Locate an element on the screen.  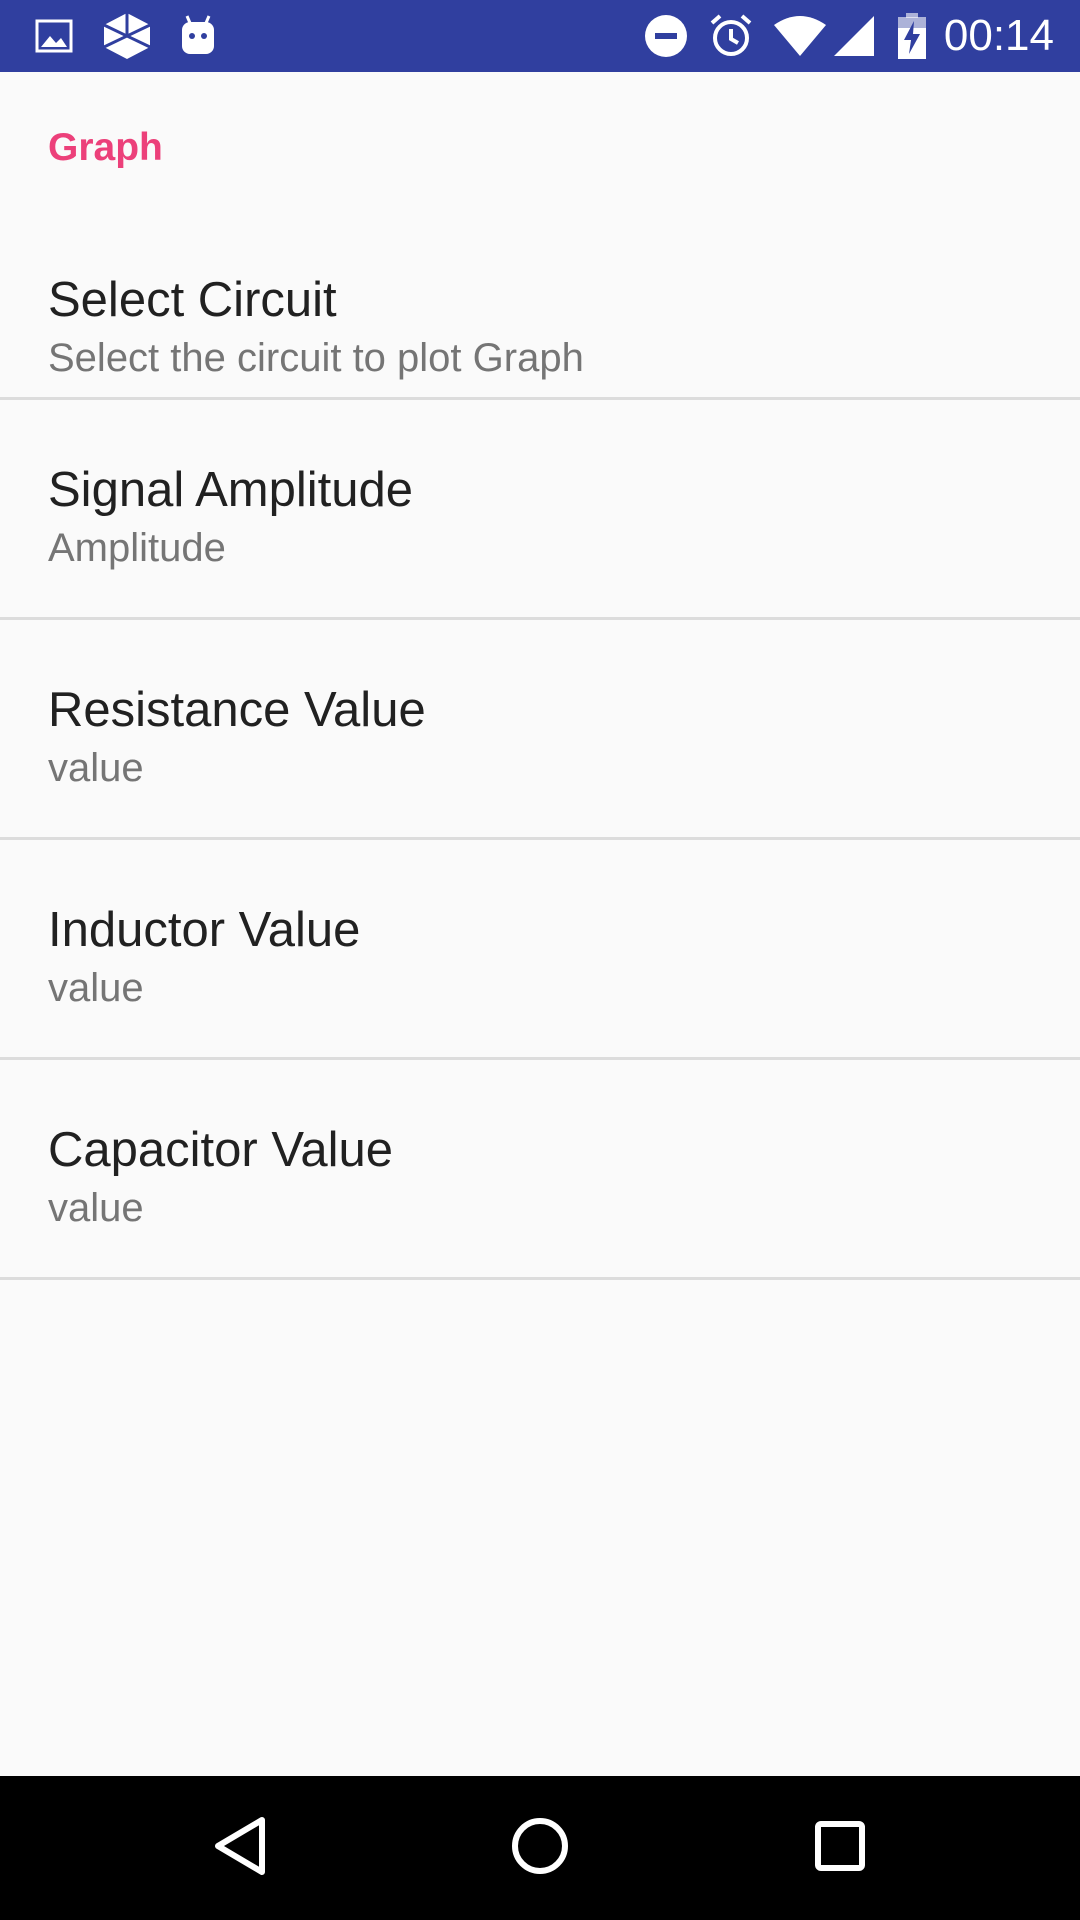
pref-summary: Amplitude is located at coordinates (137, 548).